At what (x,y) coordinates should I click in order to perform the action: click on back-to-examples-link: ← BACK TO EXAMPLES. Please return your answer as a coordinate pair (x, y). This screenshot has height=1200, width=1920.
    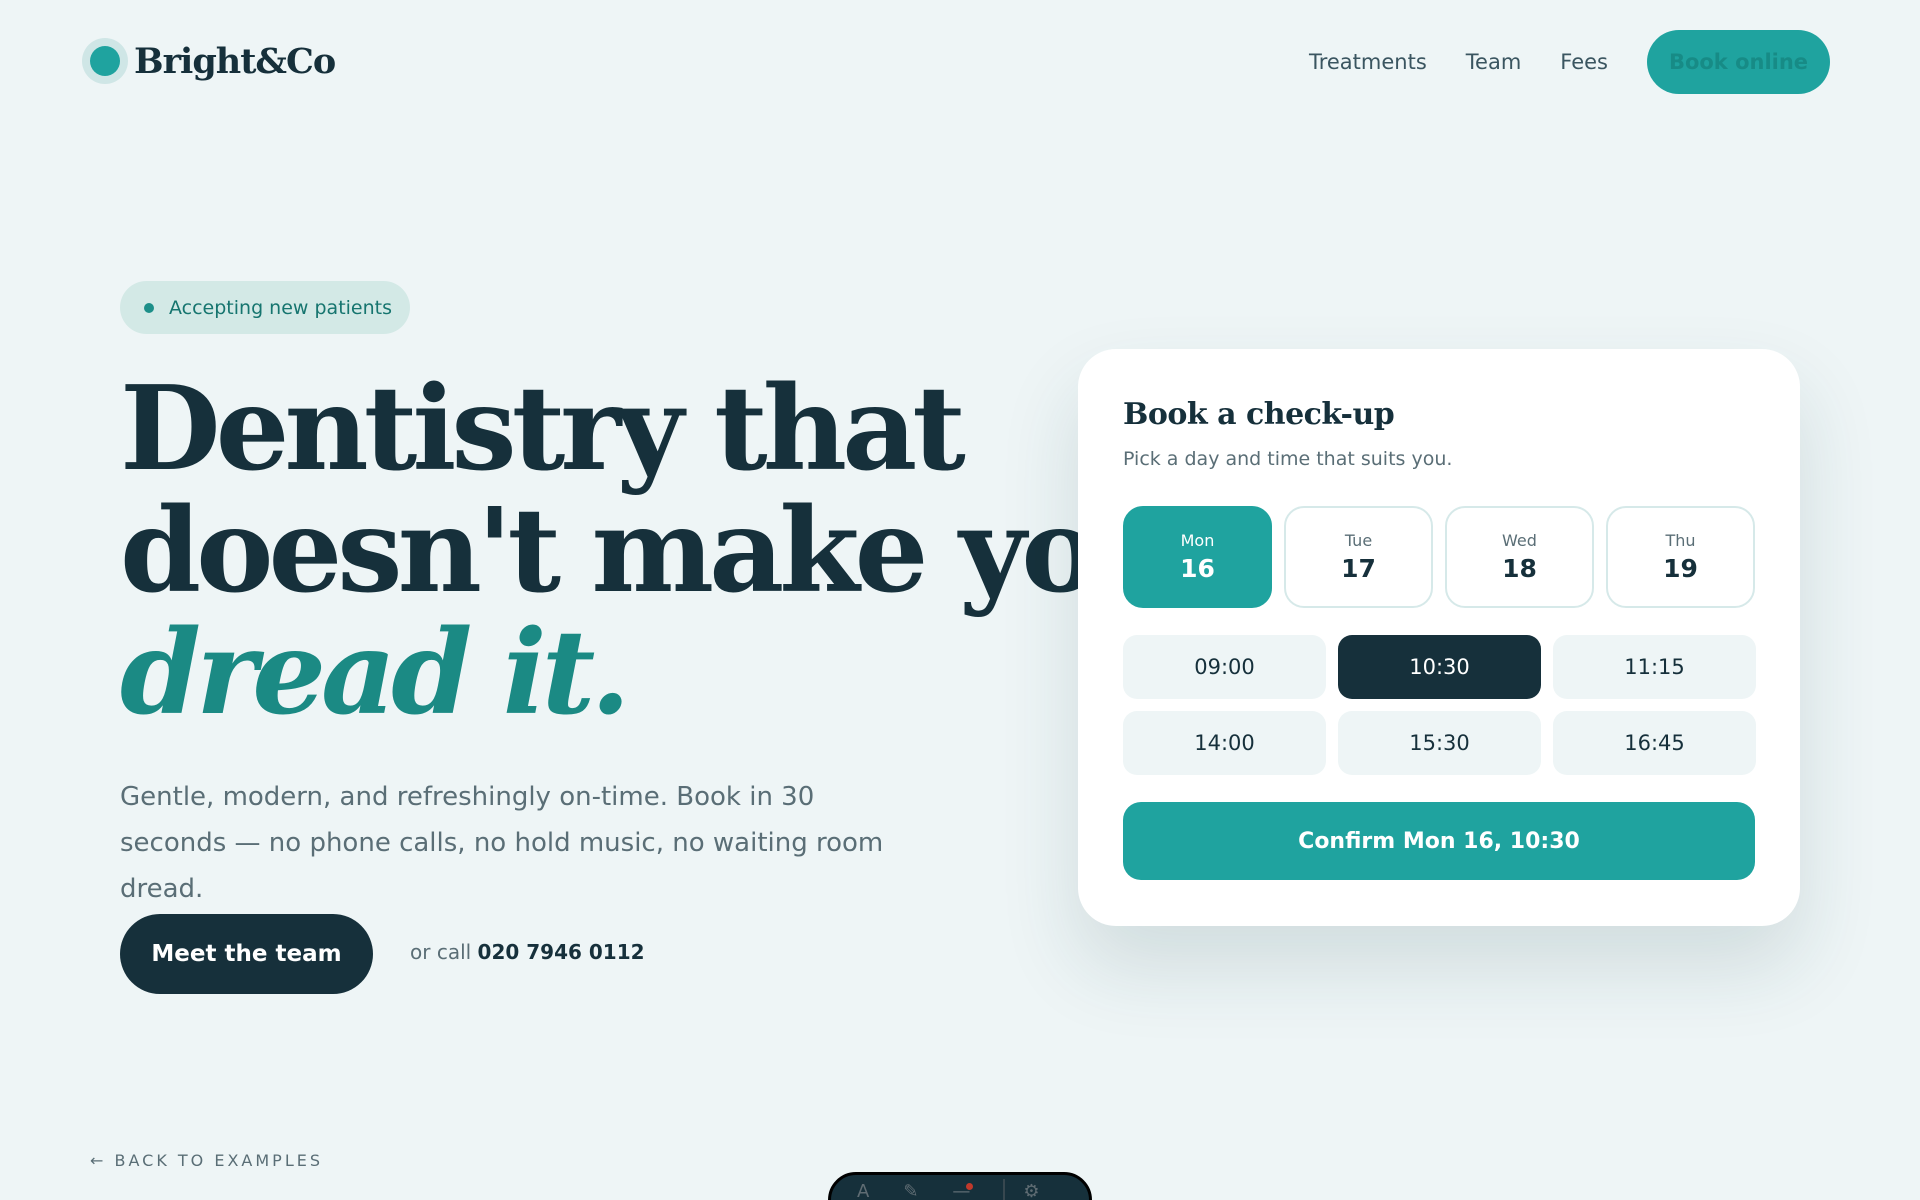
    Looking at the image, I should click on (206, 1160).